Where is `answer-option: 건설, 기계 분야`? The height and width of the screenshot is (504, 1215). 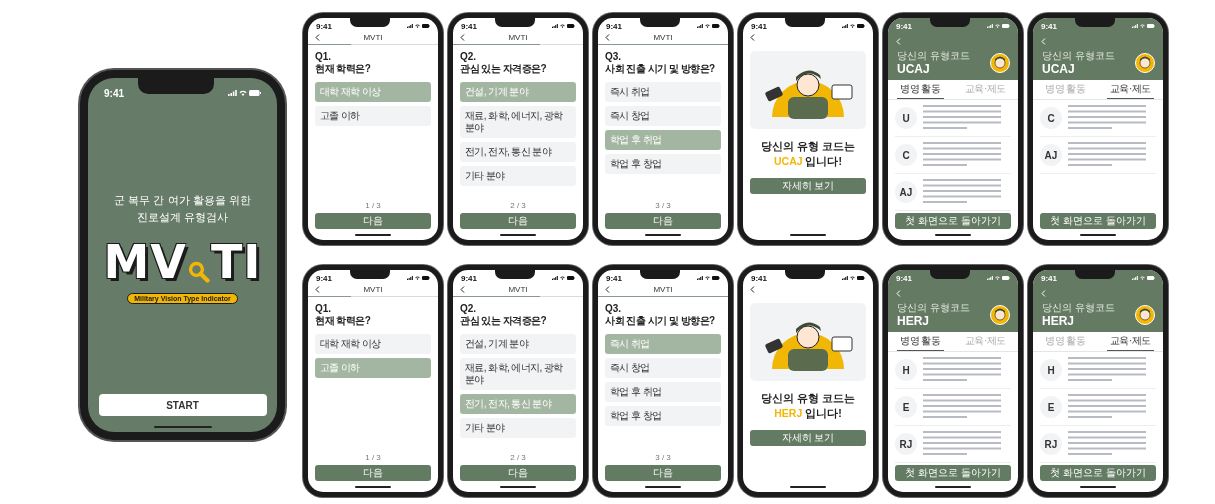 answer-option: 건설, 기계 분야 is located at coordinates (518, 344).